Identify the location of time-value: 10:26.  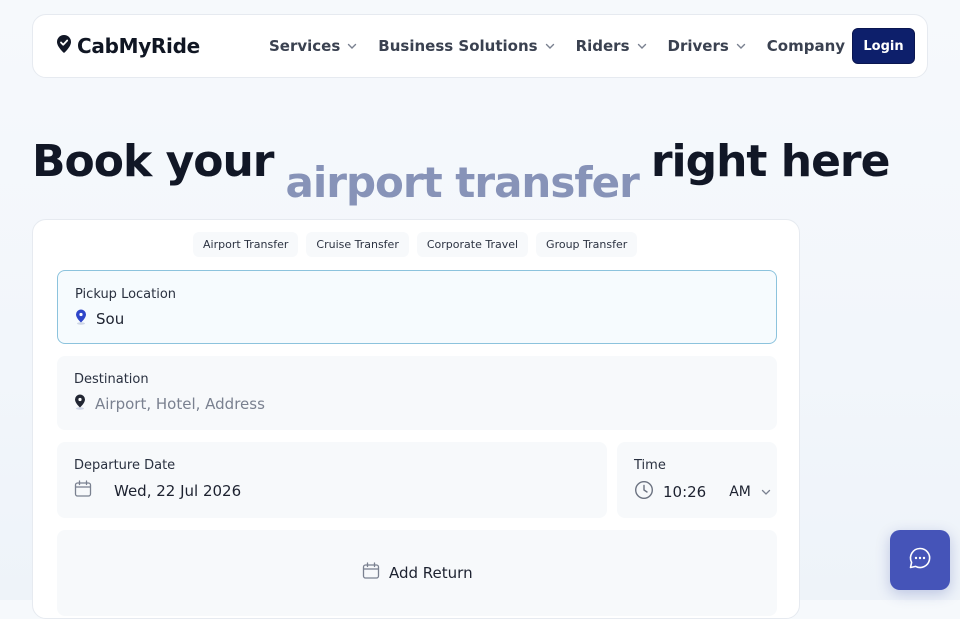
(685, 492).